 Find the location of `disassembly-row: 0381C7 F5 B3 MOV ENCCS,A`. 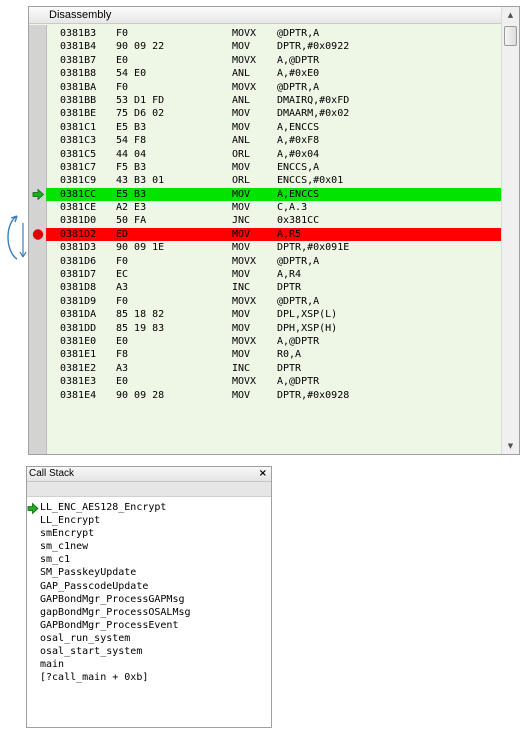

disassembly-row: 0381C7 F5 B3 MOV ENCCS,A is located at coordinates (273, 167).